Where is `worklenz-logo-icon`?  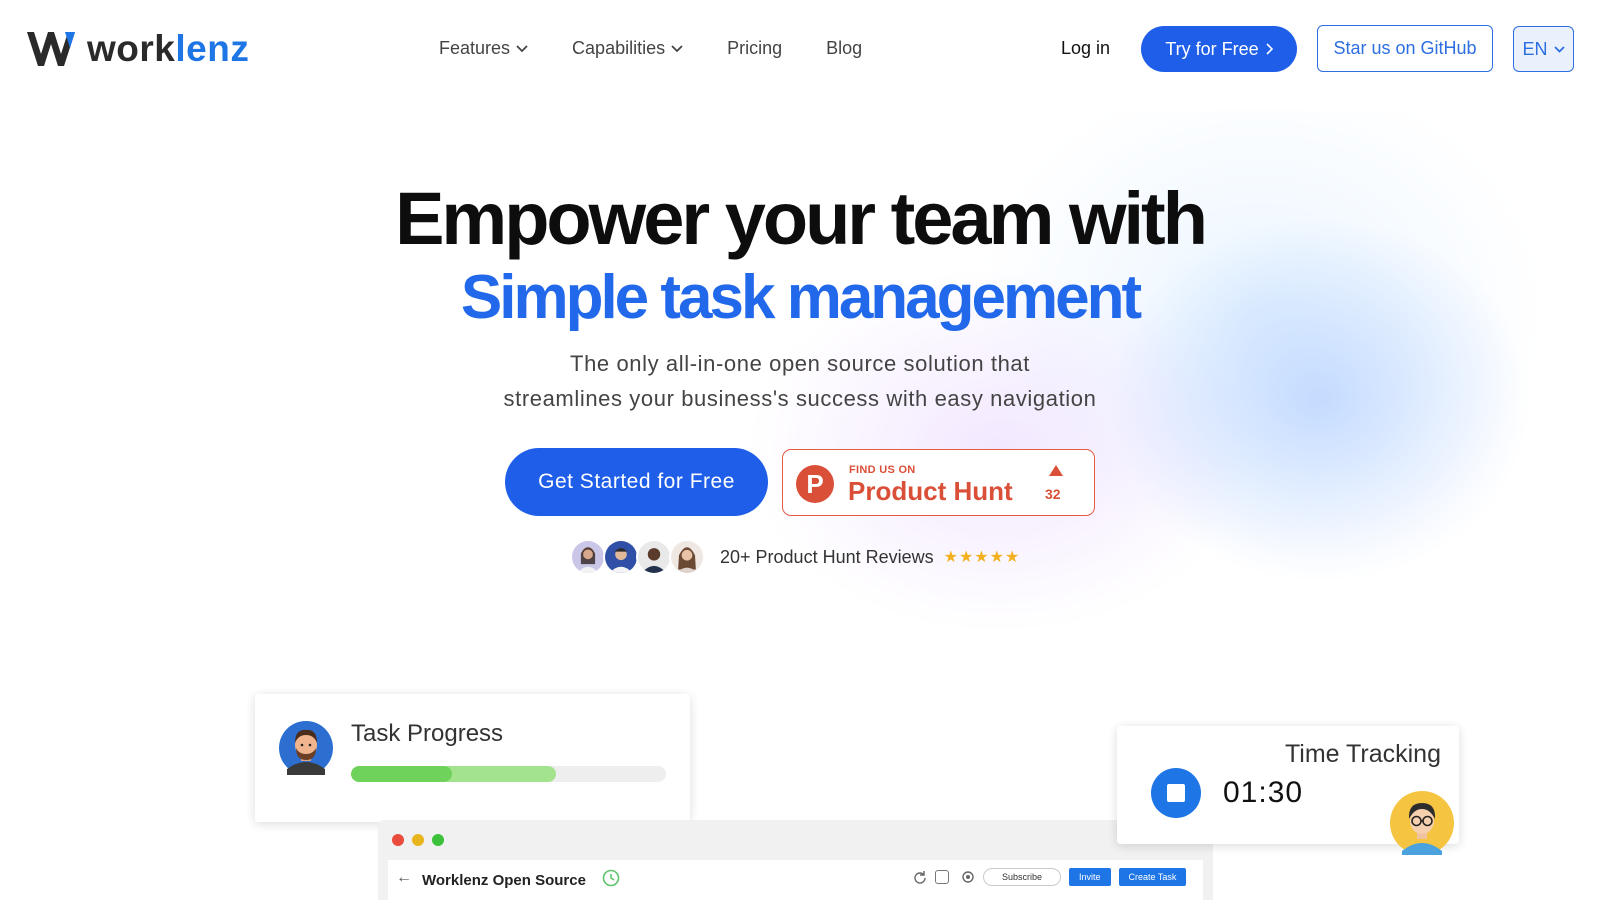
worklenz-logo-icon is located at coordinates (51, 49).